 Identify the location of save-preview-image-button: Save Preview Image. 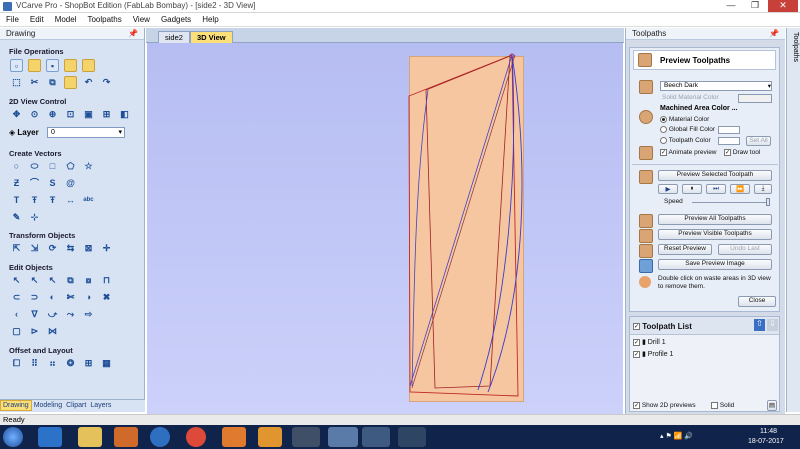
(715, 264).